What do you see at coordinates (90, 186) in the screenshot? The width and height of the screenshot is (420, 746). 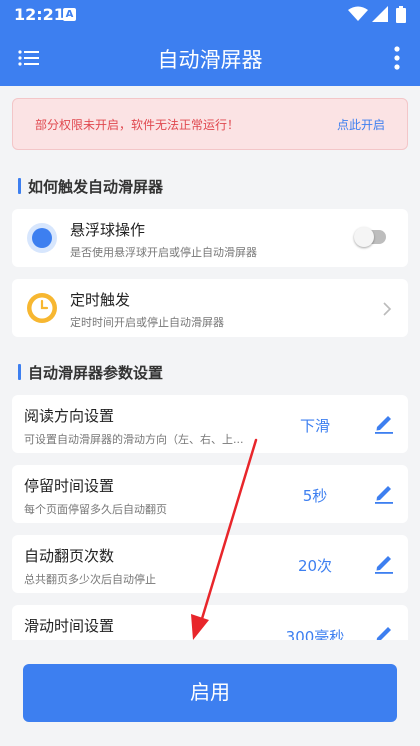 I see `trigger-section-title: 如何触发自动滑屏器` at bounding box center [90, 186].